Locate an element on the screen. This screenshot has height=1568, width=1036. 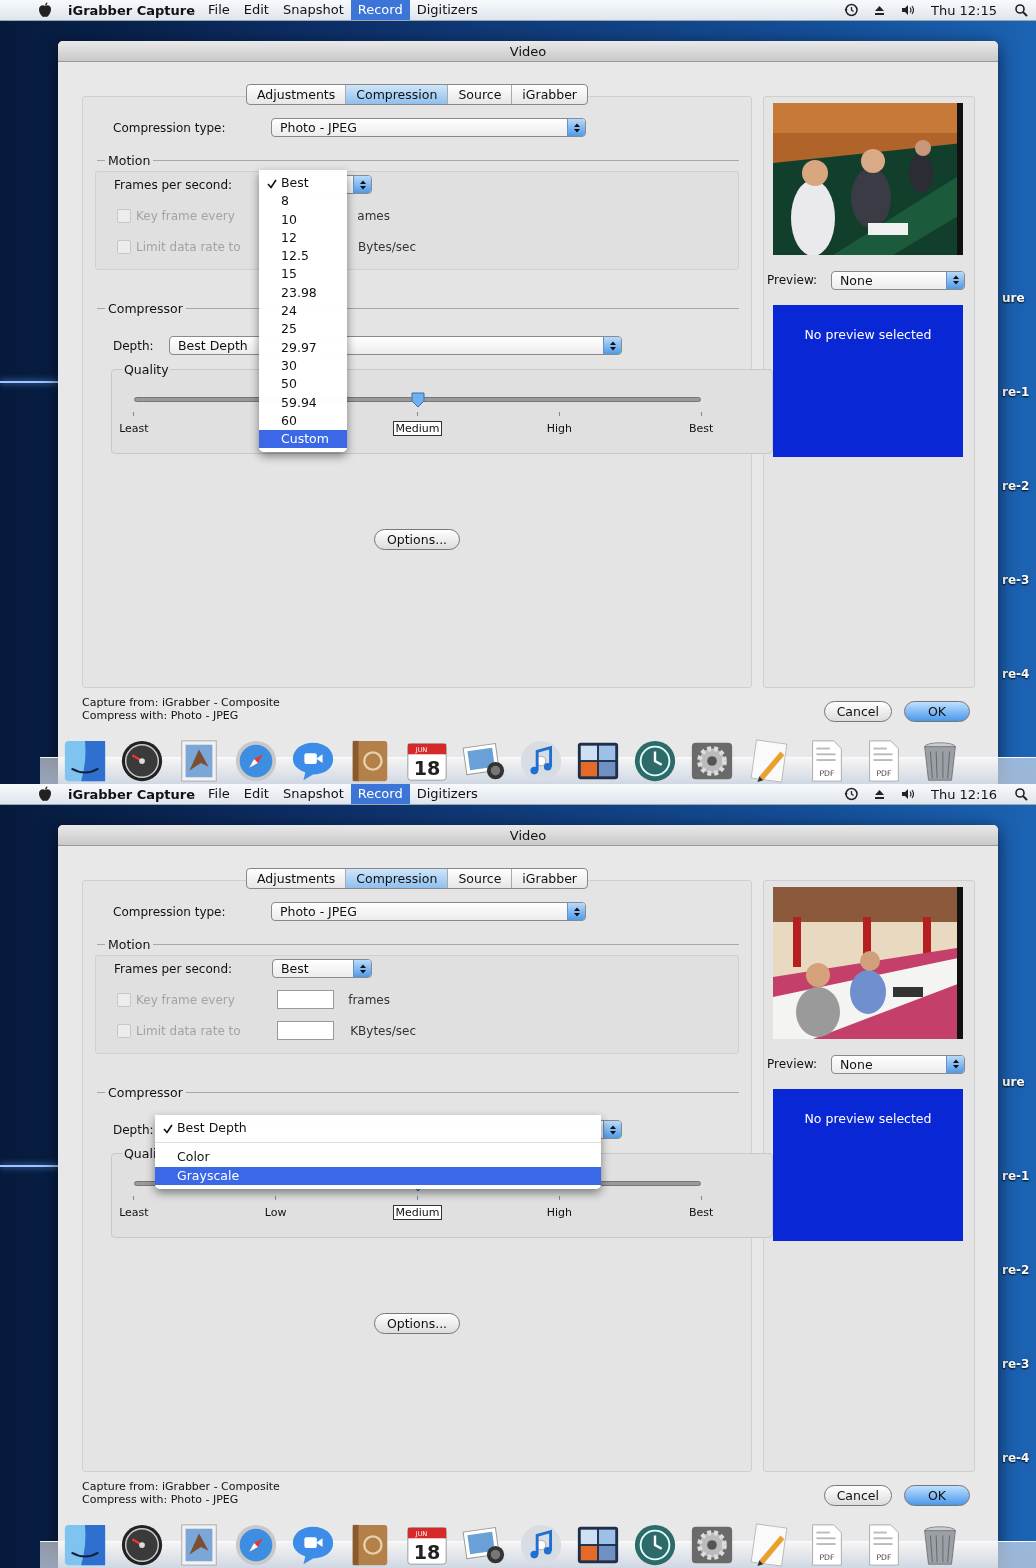
status-line: Capture from: iGrabber - Composite is located at coordinates (181, 1486).